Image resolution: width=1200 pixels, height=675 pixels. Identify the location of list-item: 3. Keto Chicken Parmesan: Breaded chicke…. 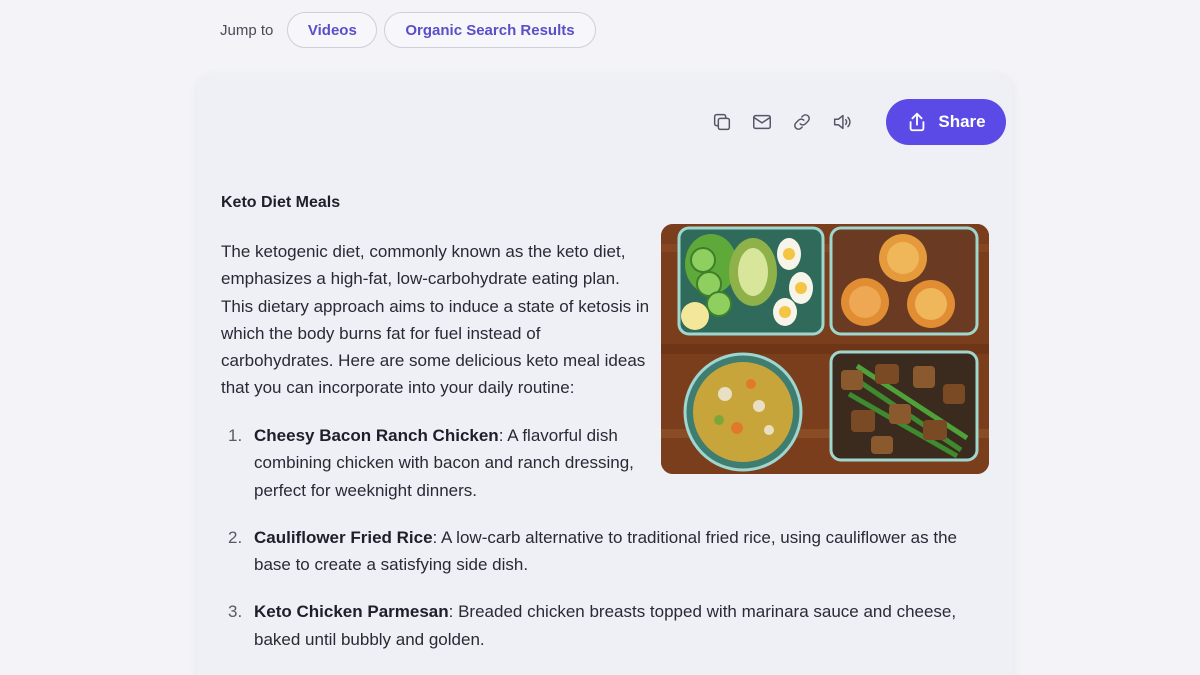
(606, 625).